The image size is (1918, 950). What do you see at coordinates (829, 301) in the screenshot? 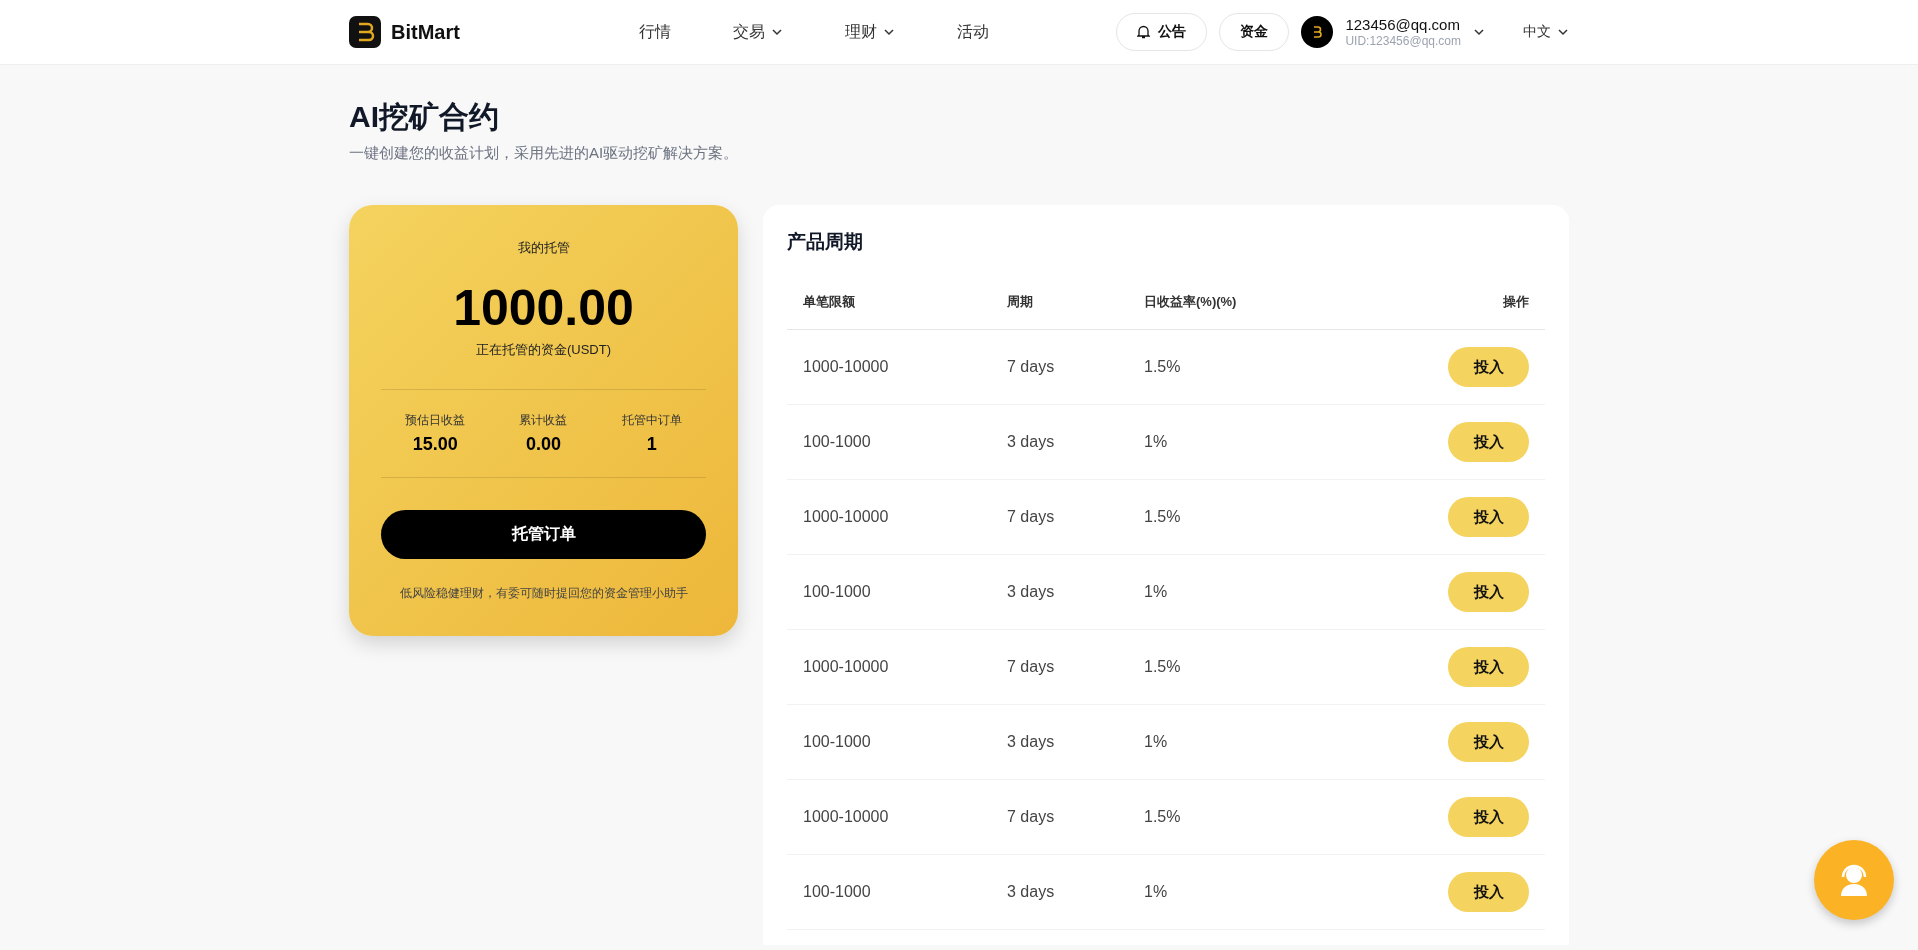
I see `column-header: 单笔限额` at bounding box center [829, 301].